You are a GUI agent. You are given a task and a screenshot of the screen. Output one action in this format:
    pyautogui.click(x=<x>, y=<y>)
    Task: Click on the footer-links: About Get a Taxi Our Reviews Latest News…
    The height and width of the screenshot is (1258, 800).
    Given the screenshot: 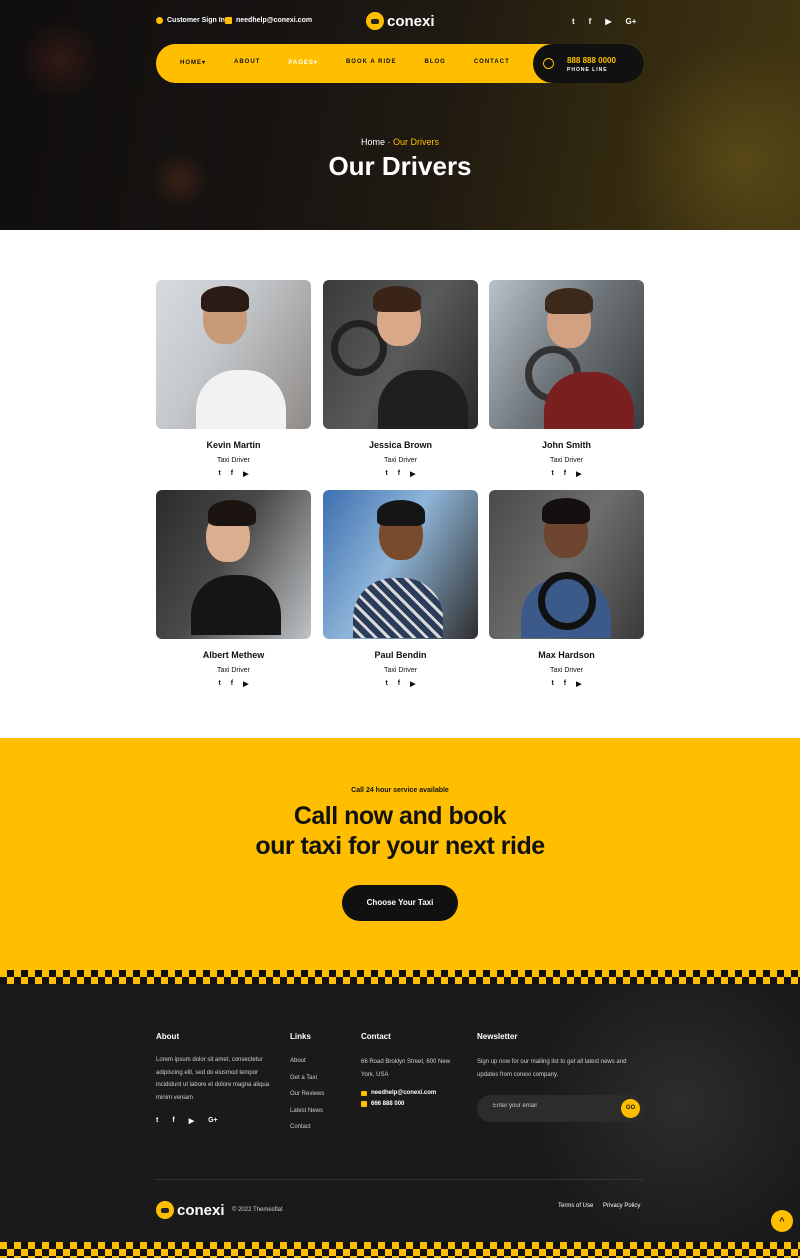 What is the action you would take?
    pyautogui.click(x=307, y=1099)
    